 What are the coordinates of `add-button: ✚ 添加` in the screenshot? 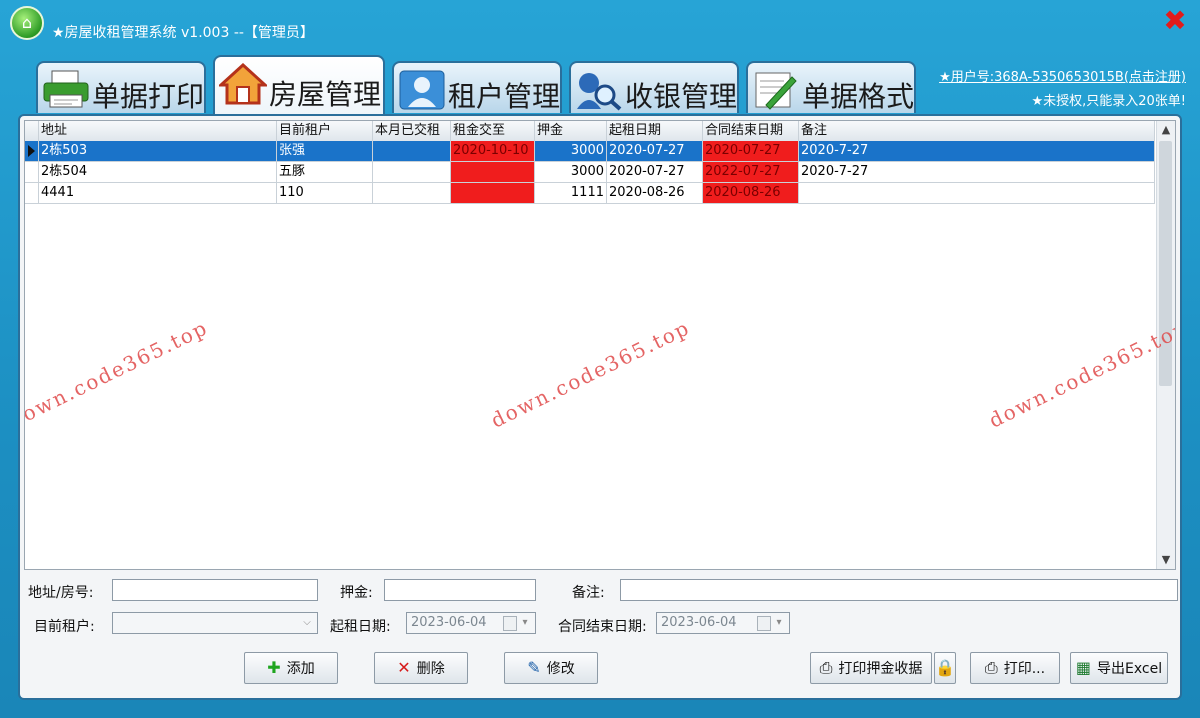 It's located at (291, 668).